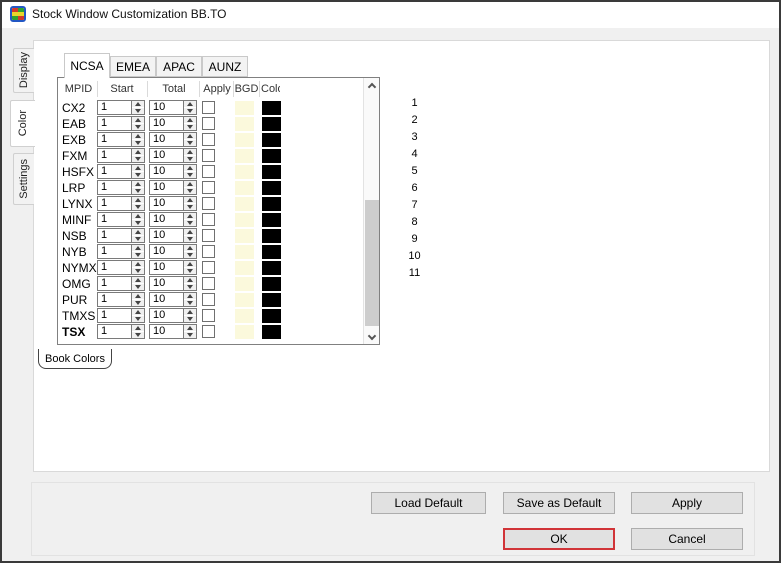 Image resolution: width=781 pixels, height=563 pixels. I want to click on load-default-button: Load Default, so click(428, 503).